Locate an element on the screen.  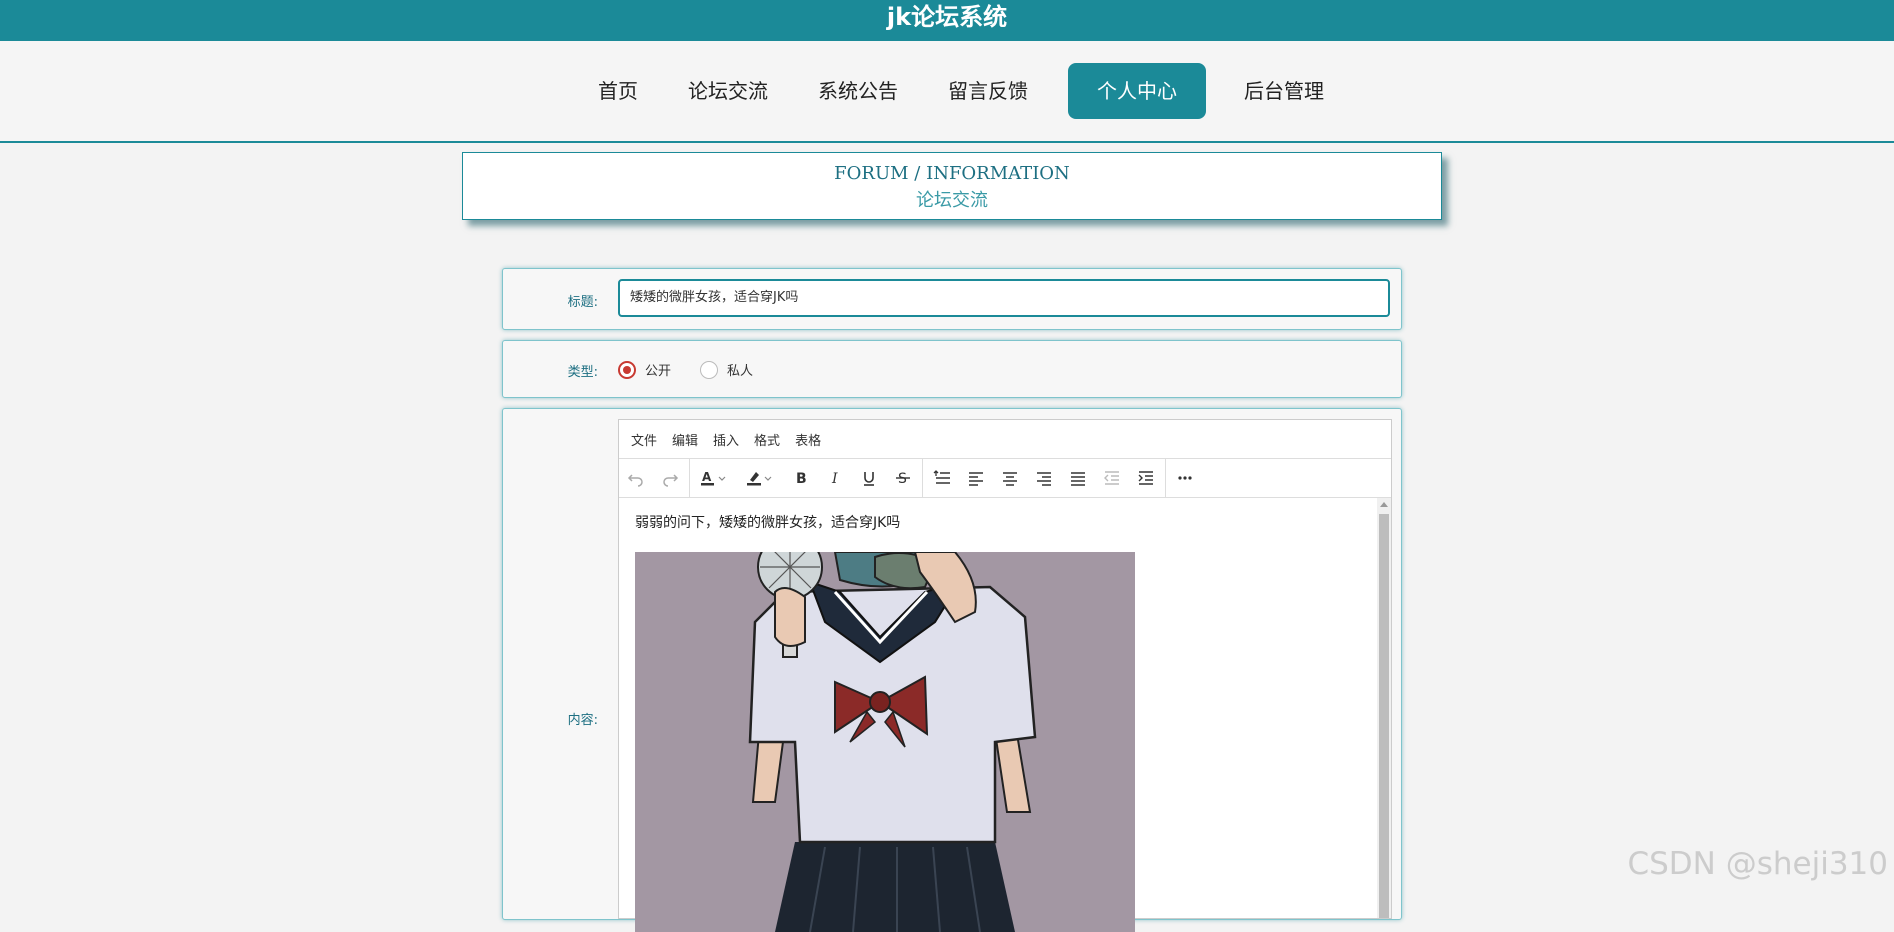
redo-icon is located at coordinates (670, 478).